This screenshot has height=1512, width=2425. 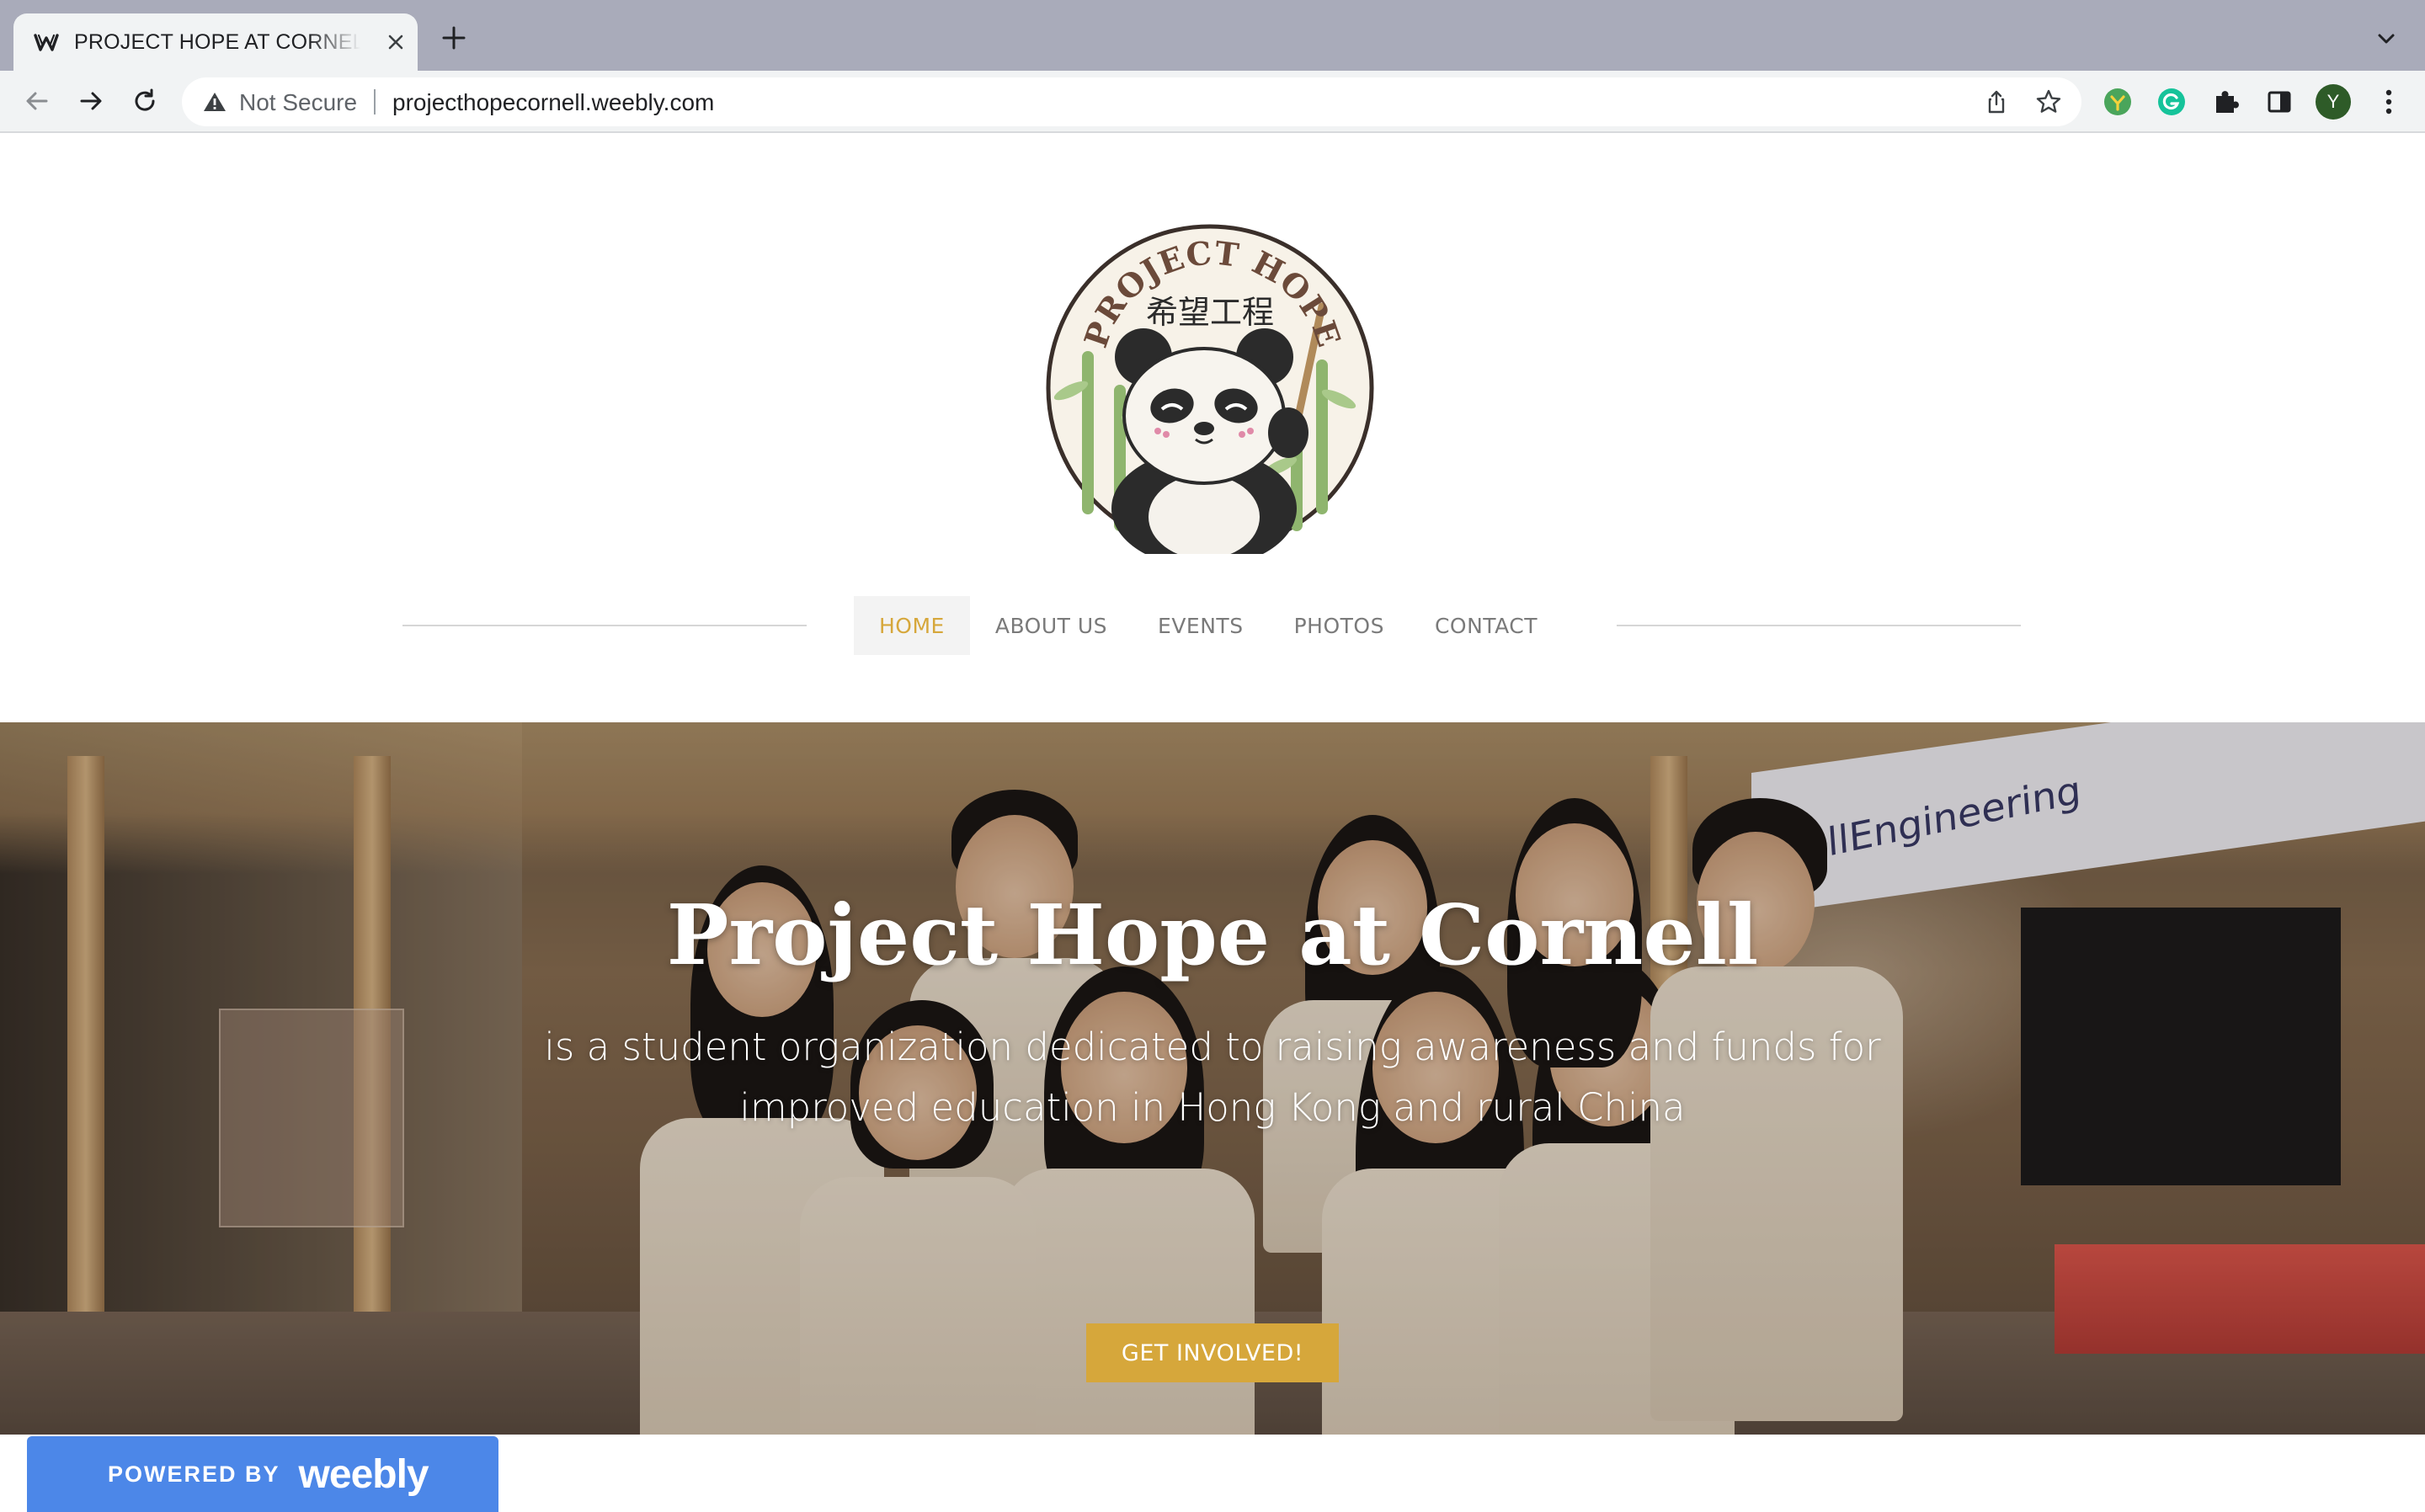 I want to click on nav-item-home: HOME, so click(x=912, y=626).